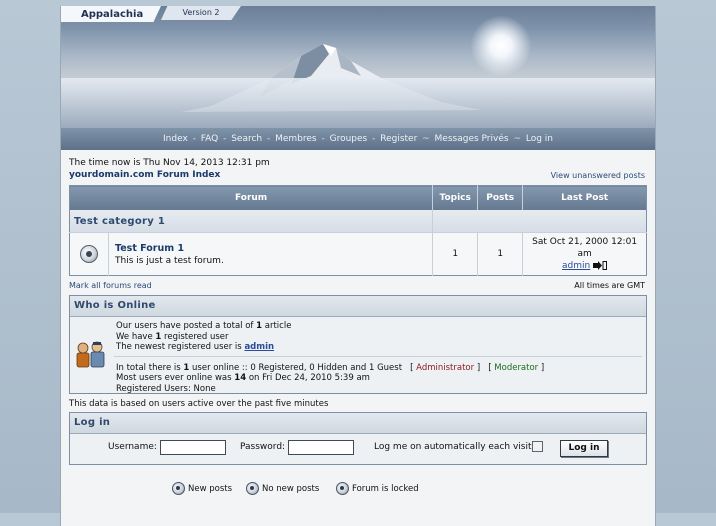 The height and width of the screenshot is (526, 716). Describe the element at coordinates (132, 447) in the screenshot. I see `username-label: Username:` at that location.